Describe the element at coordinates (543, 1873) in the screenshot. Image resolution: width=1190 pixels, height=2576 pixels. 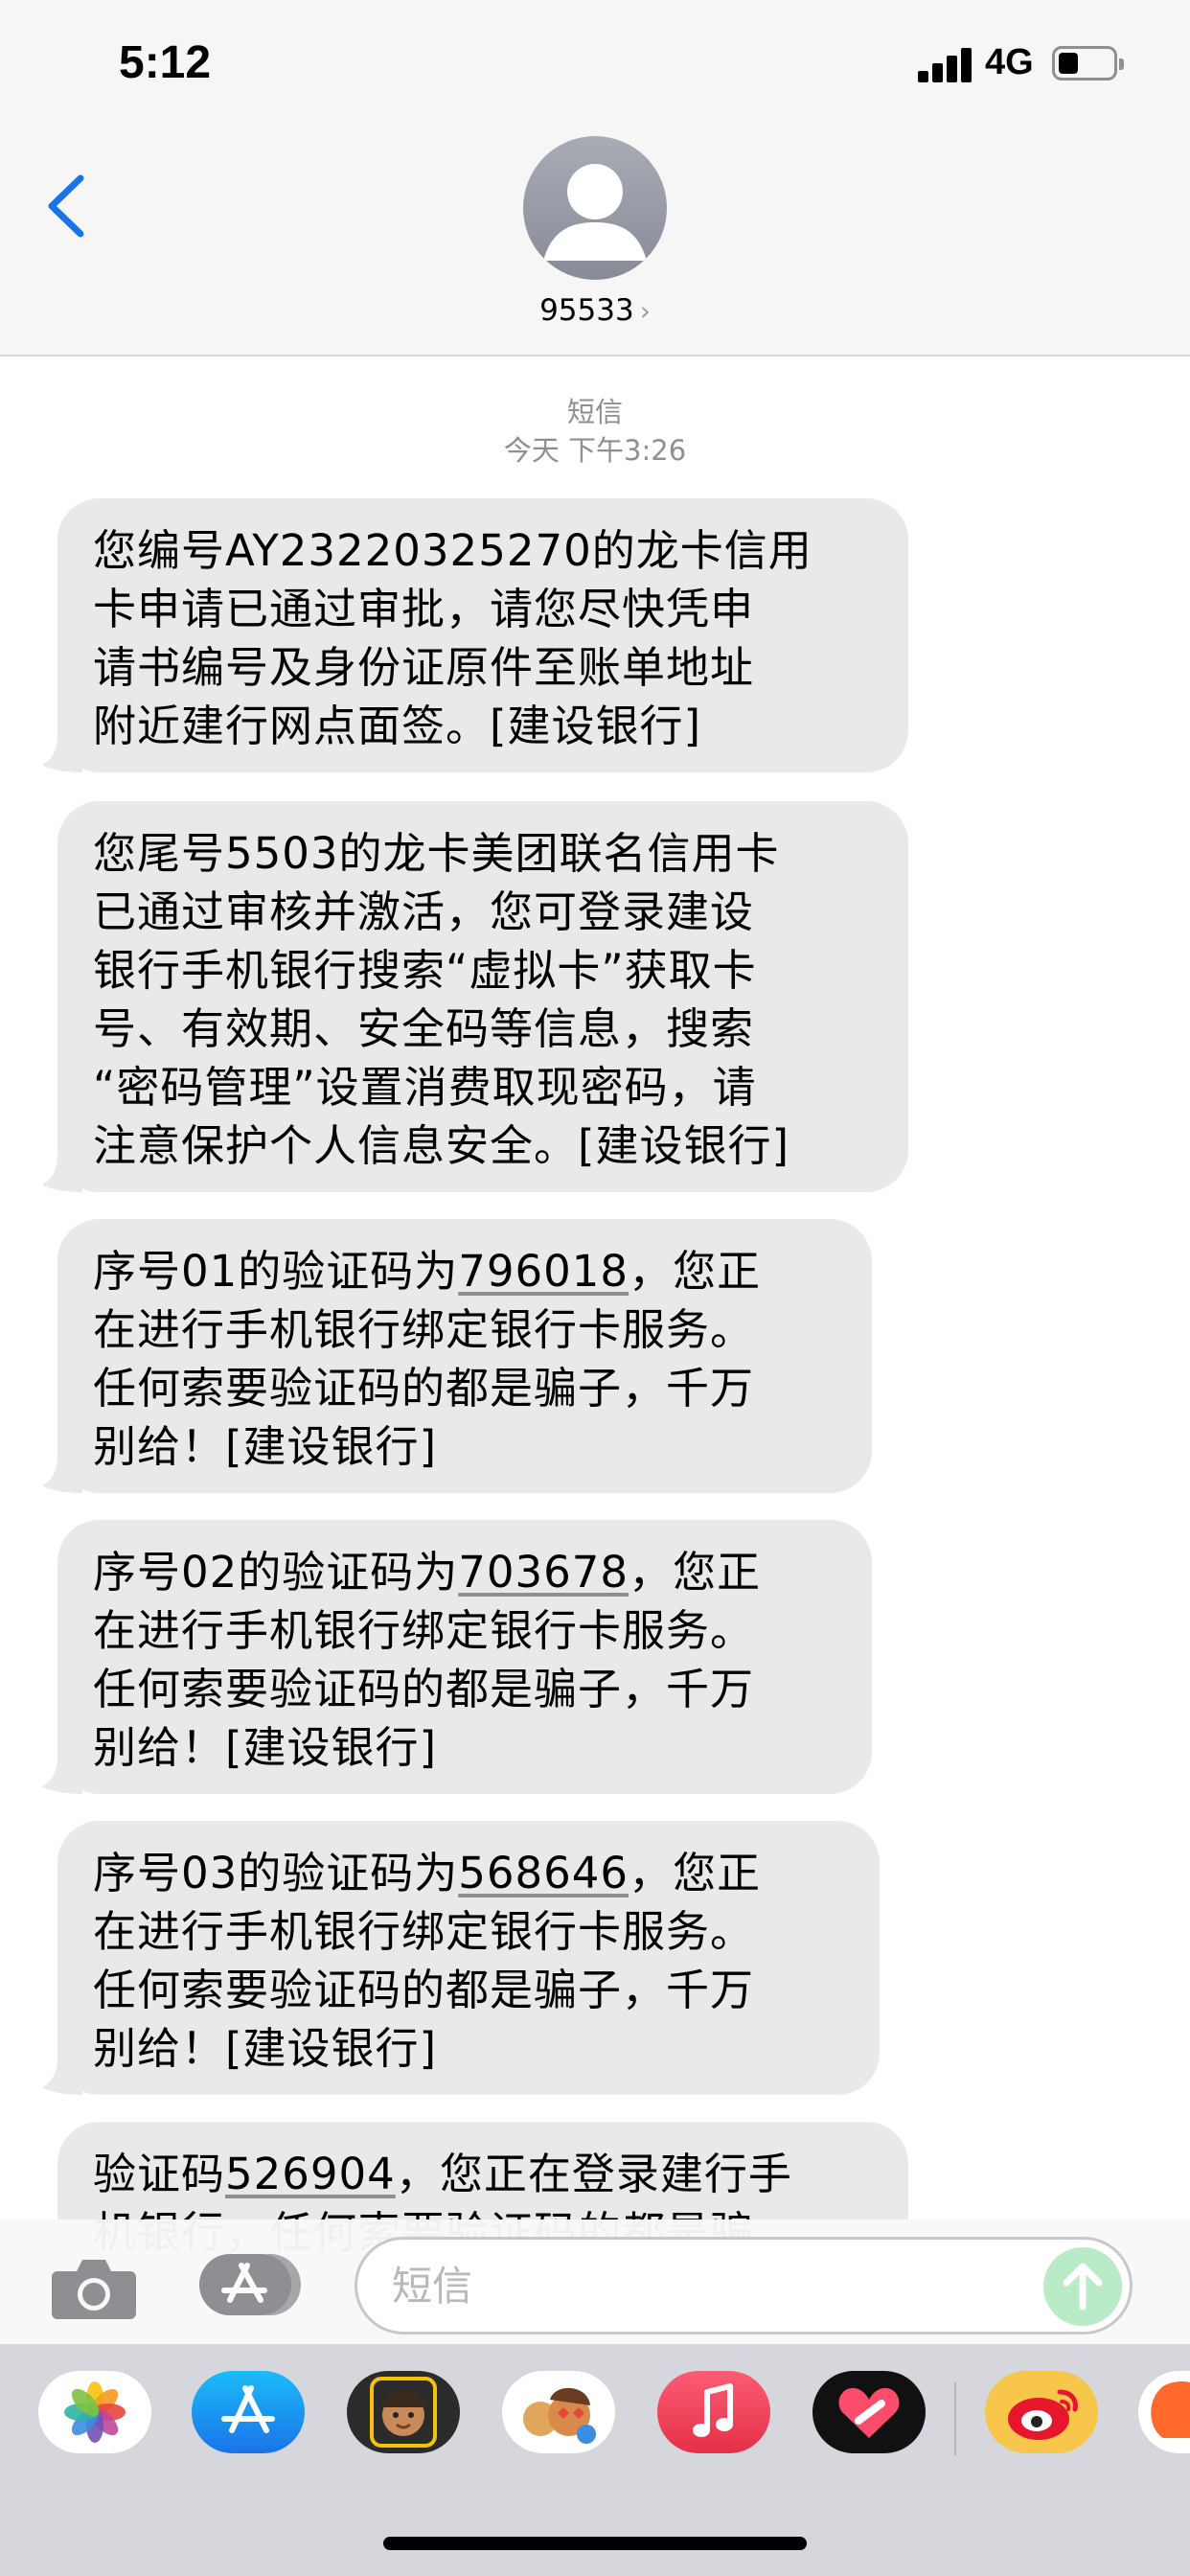
I see `verification-code-link: 568646` at that location.